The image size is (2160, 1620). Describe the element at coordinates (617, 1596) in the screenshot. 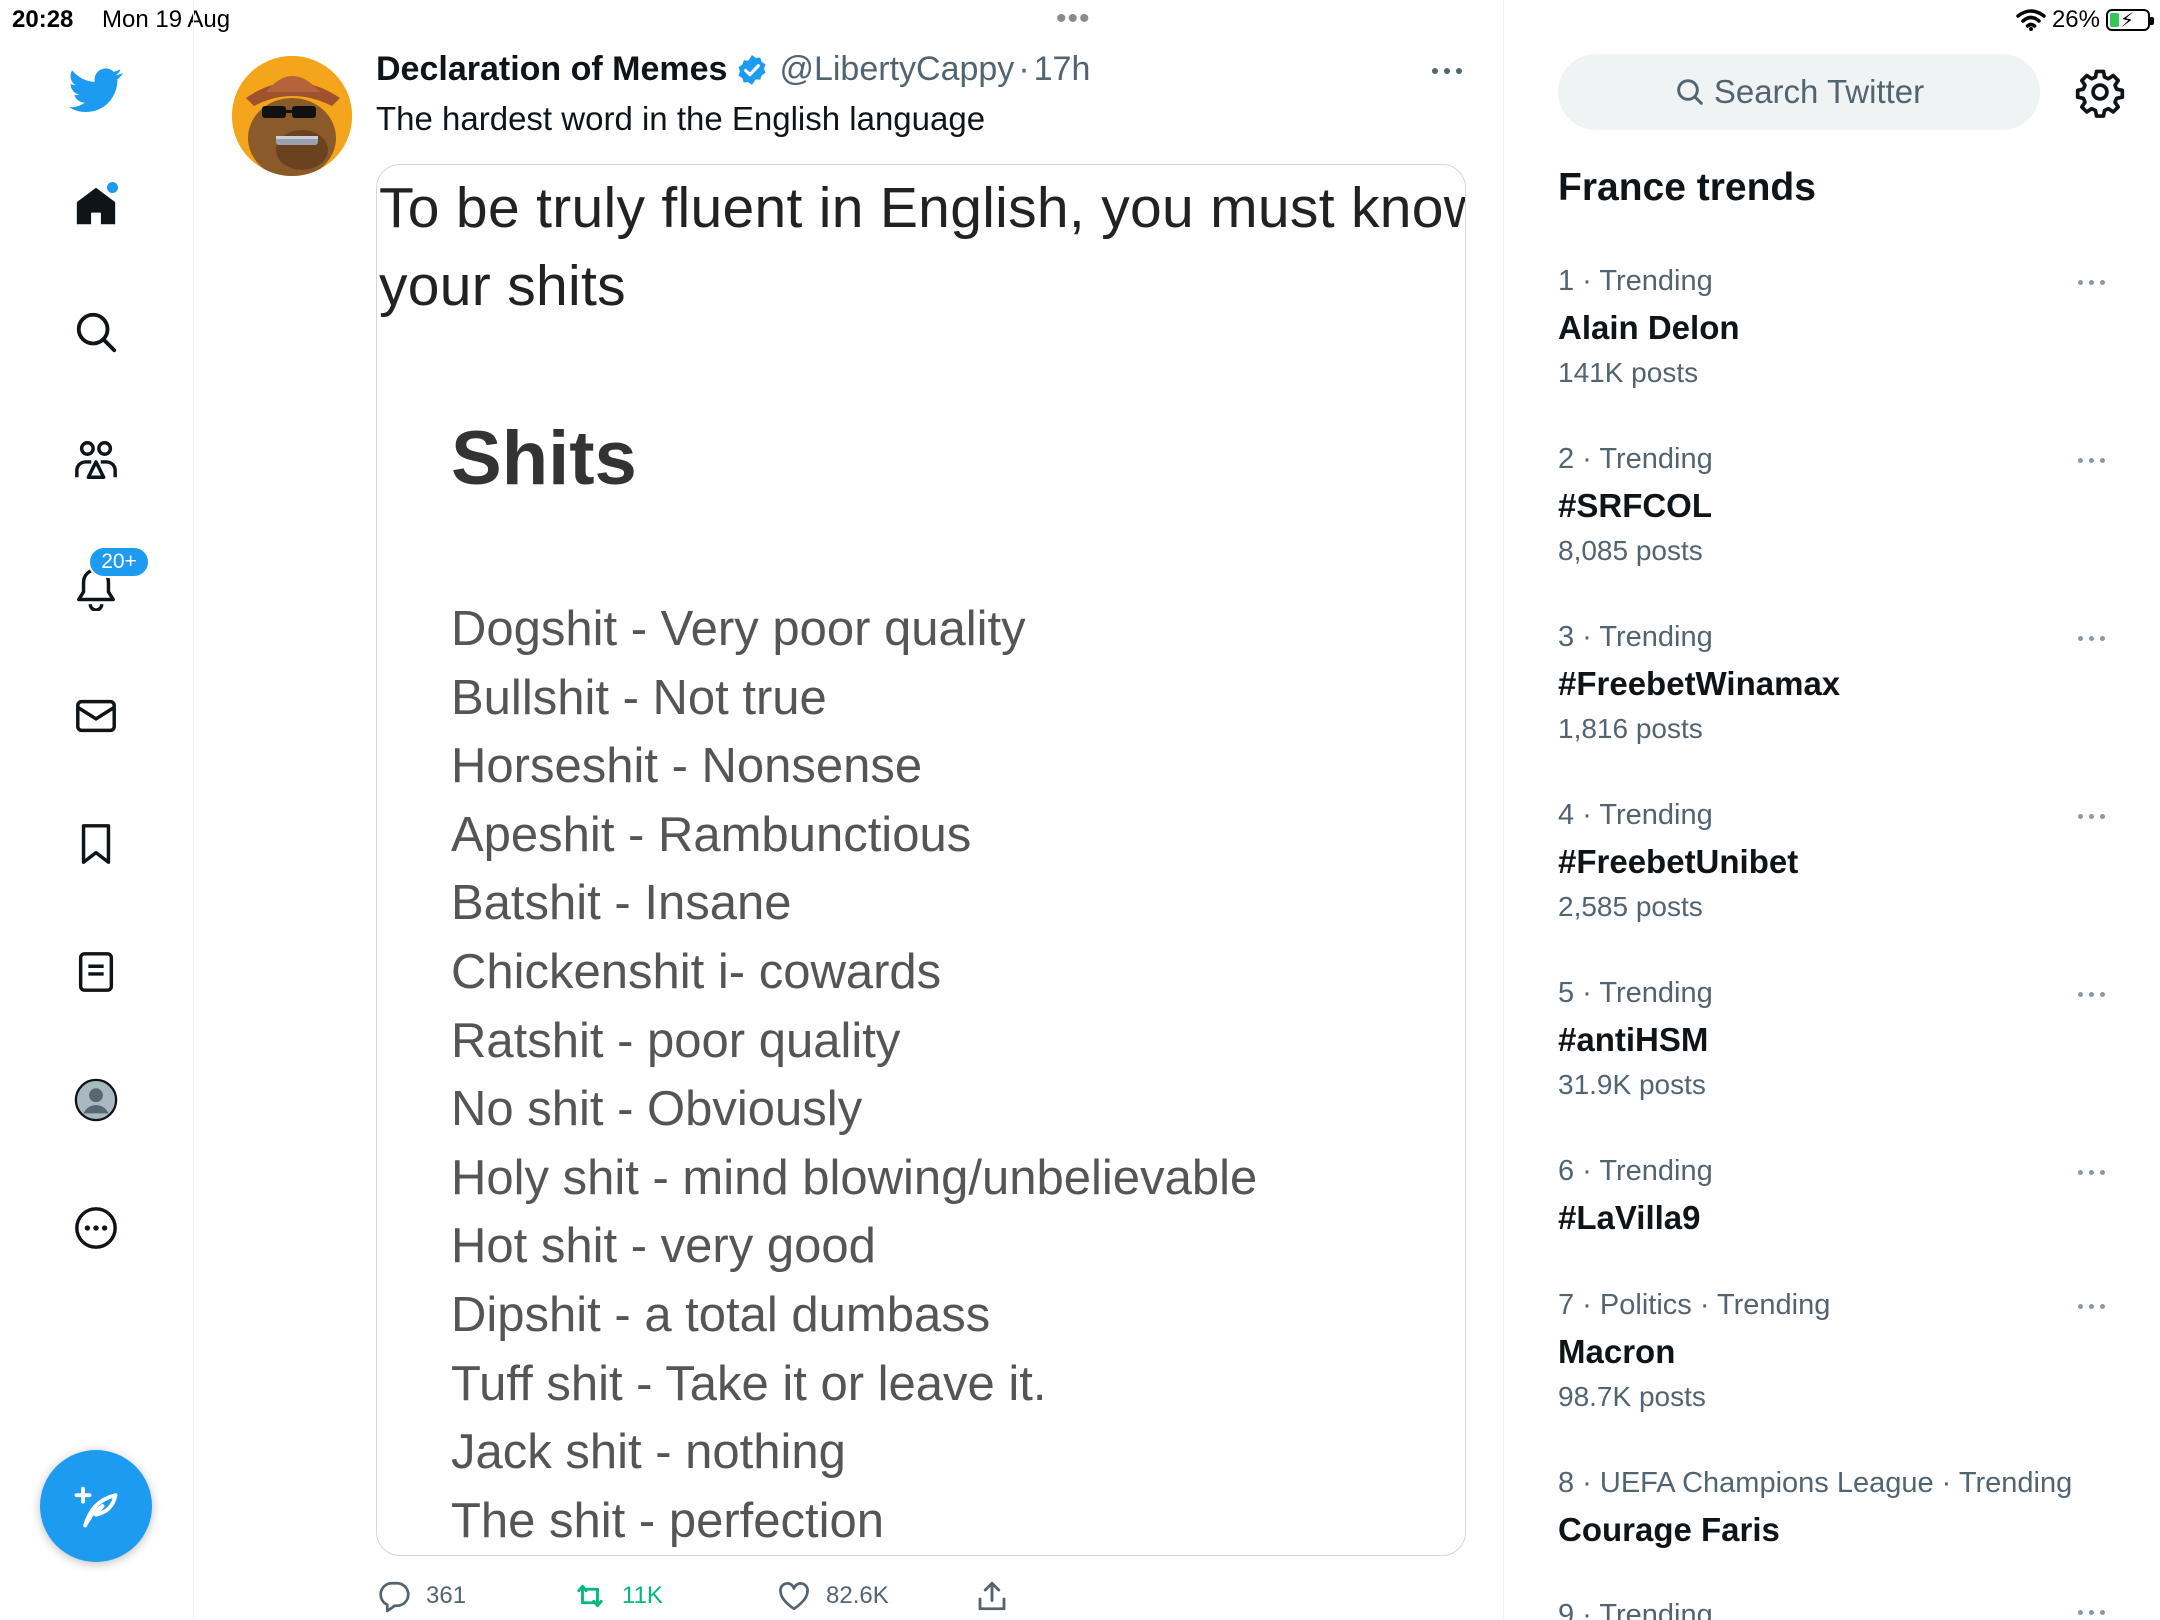

I see `retweet-button: 11K` at that location.